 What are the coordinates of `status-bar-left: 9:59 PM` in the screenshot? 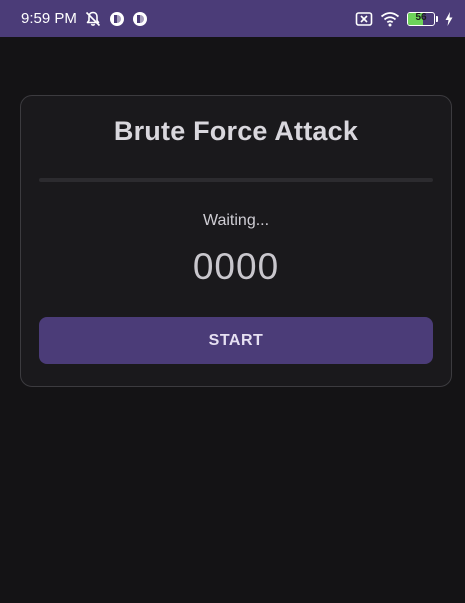 It's located at (84, 19).